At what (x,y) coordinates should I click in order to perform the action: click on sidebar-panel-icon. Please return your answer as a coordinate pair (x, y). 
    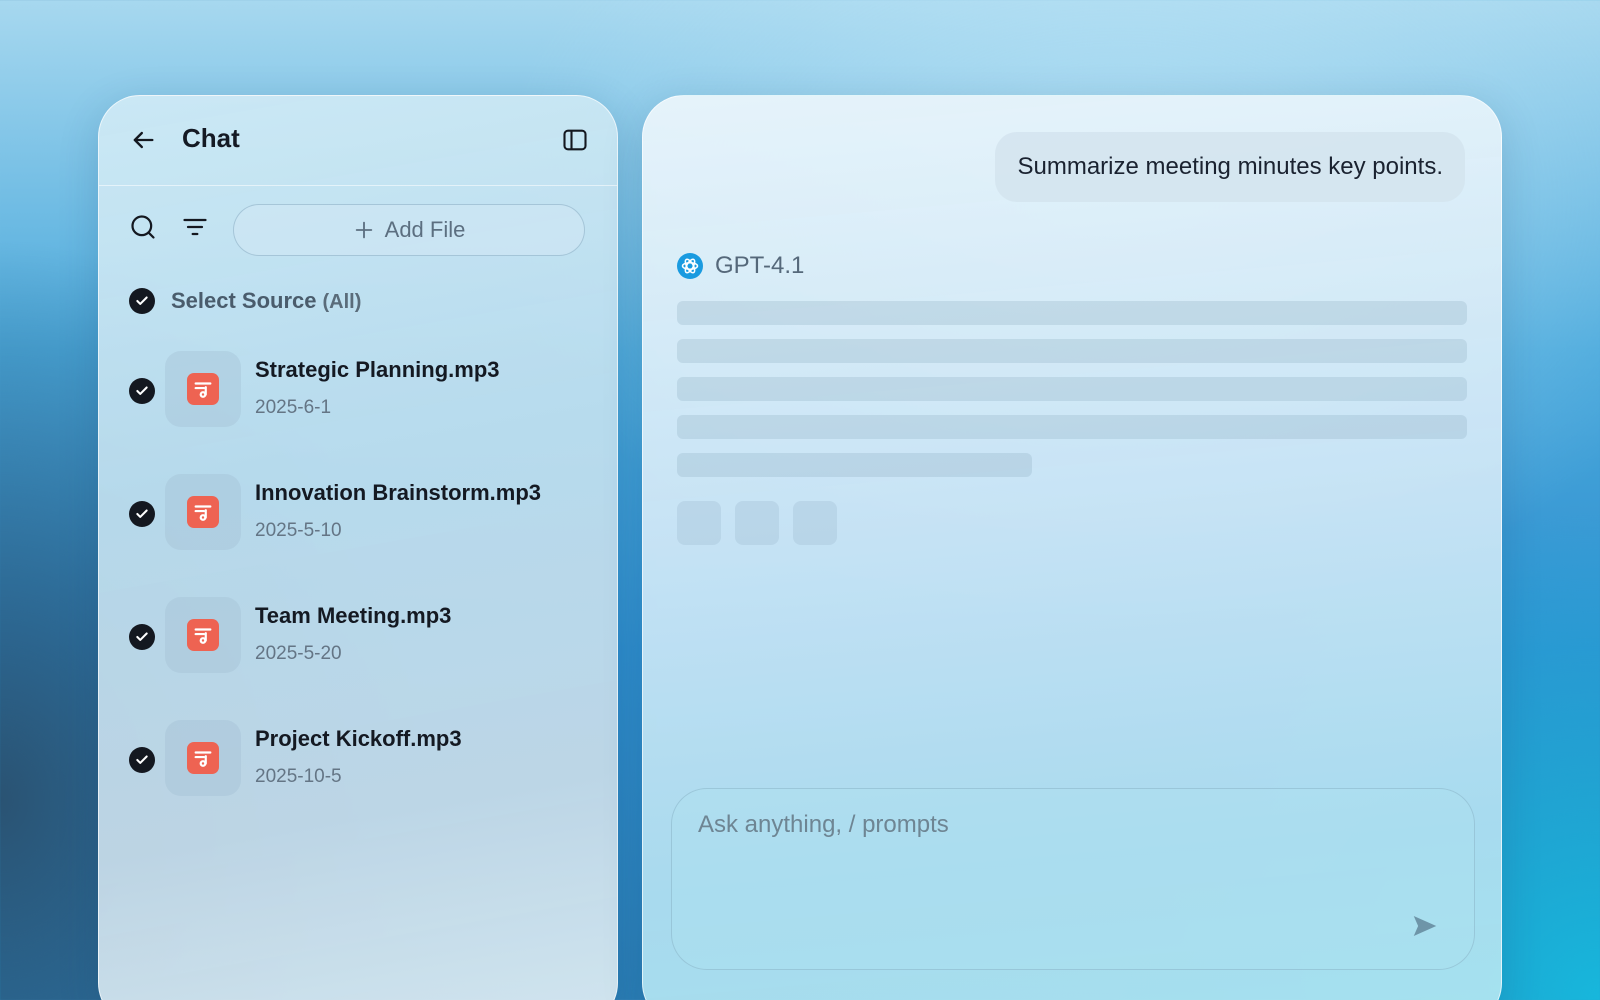
    Looking at the image, I should click on (575, 140).